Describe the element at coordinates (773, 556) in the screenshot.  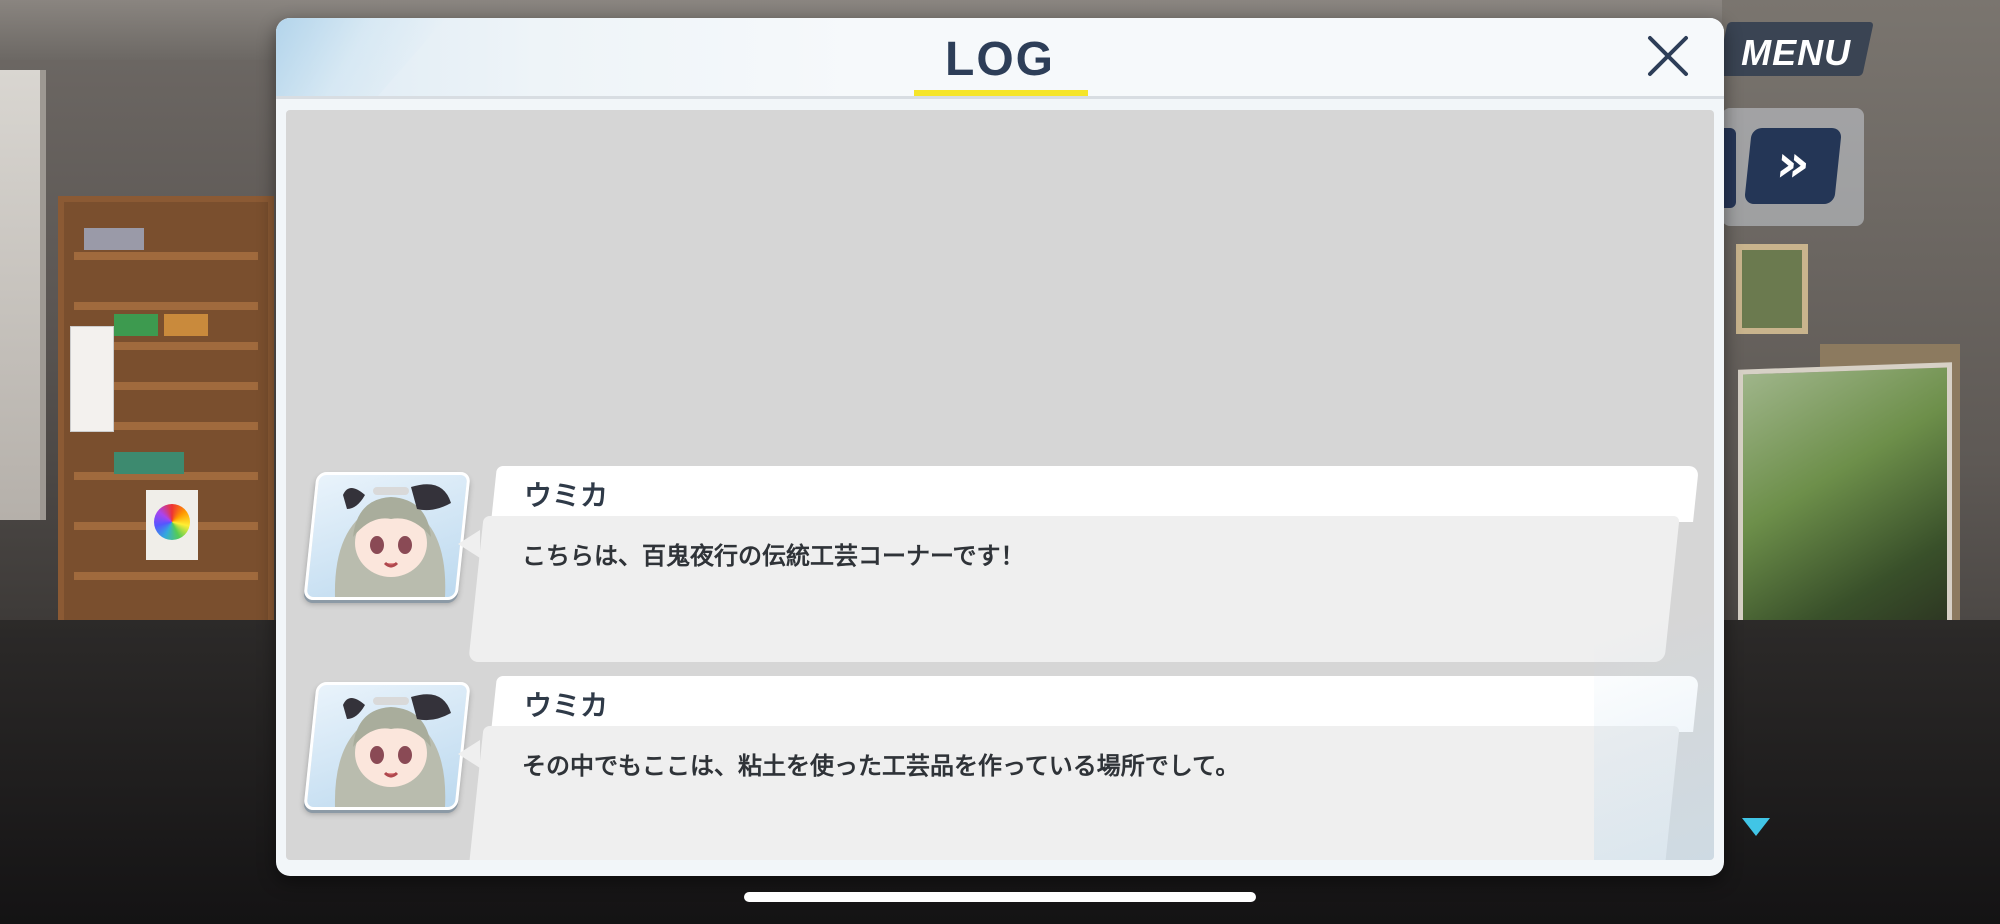
I see `message-text: こちらは、百鬼夜行の伝統工芸コーナーです！` at that location.